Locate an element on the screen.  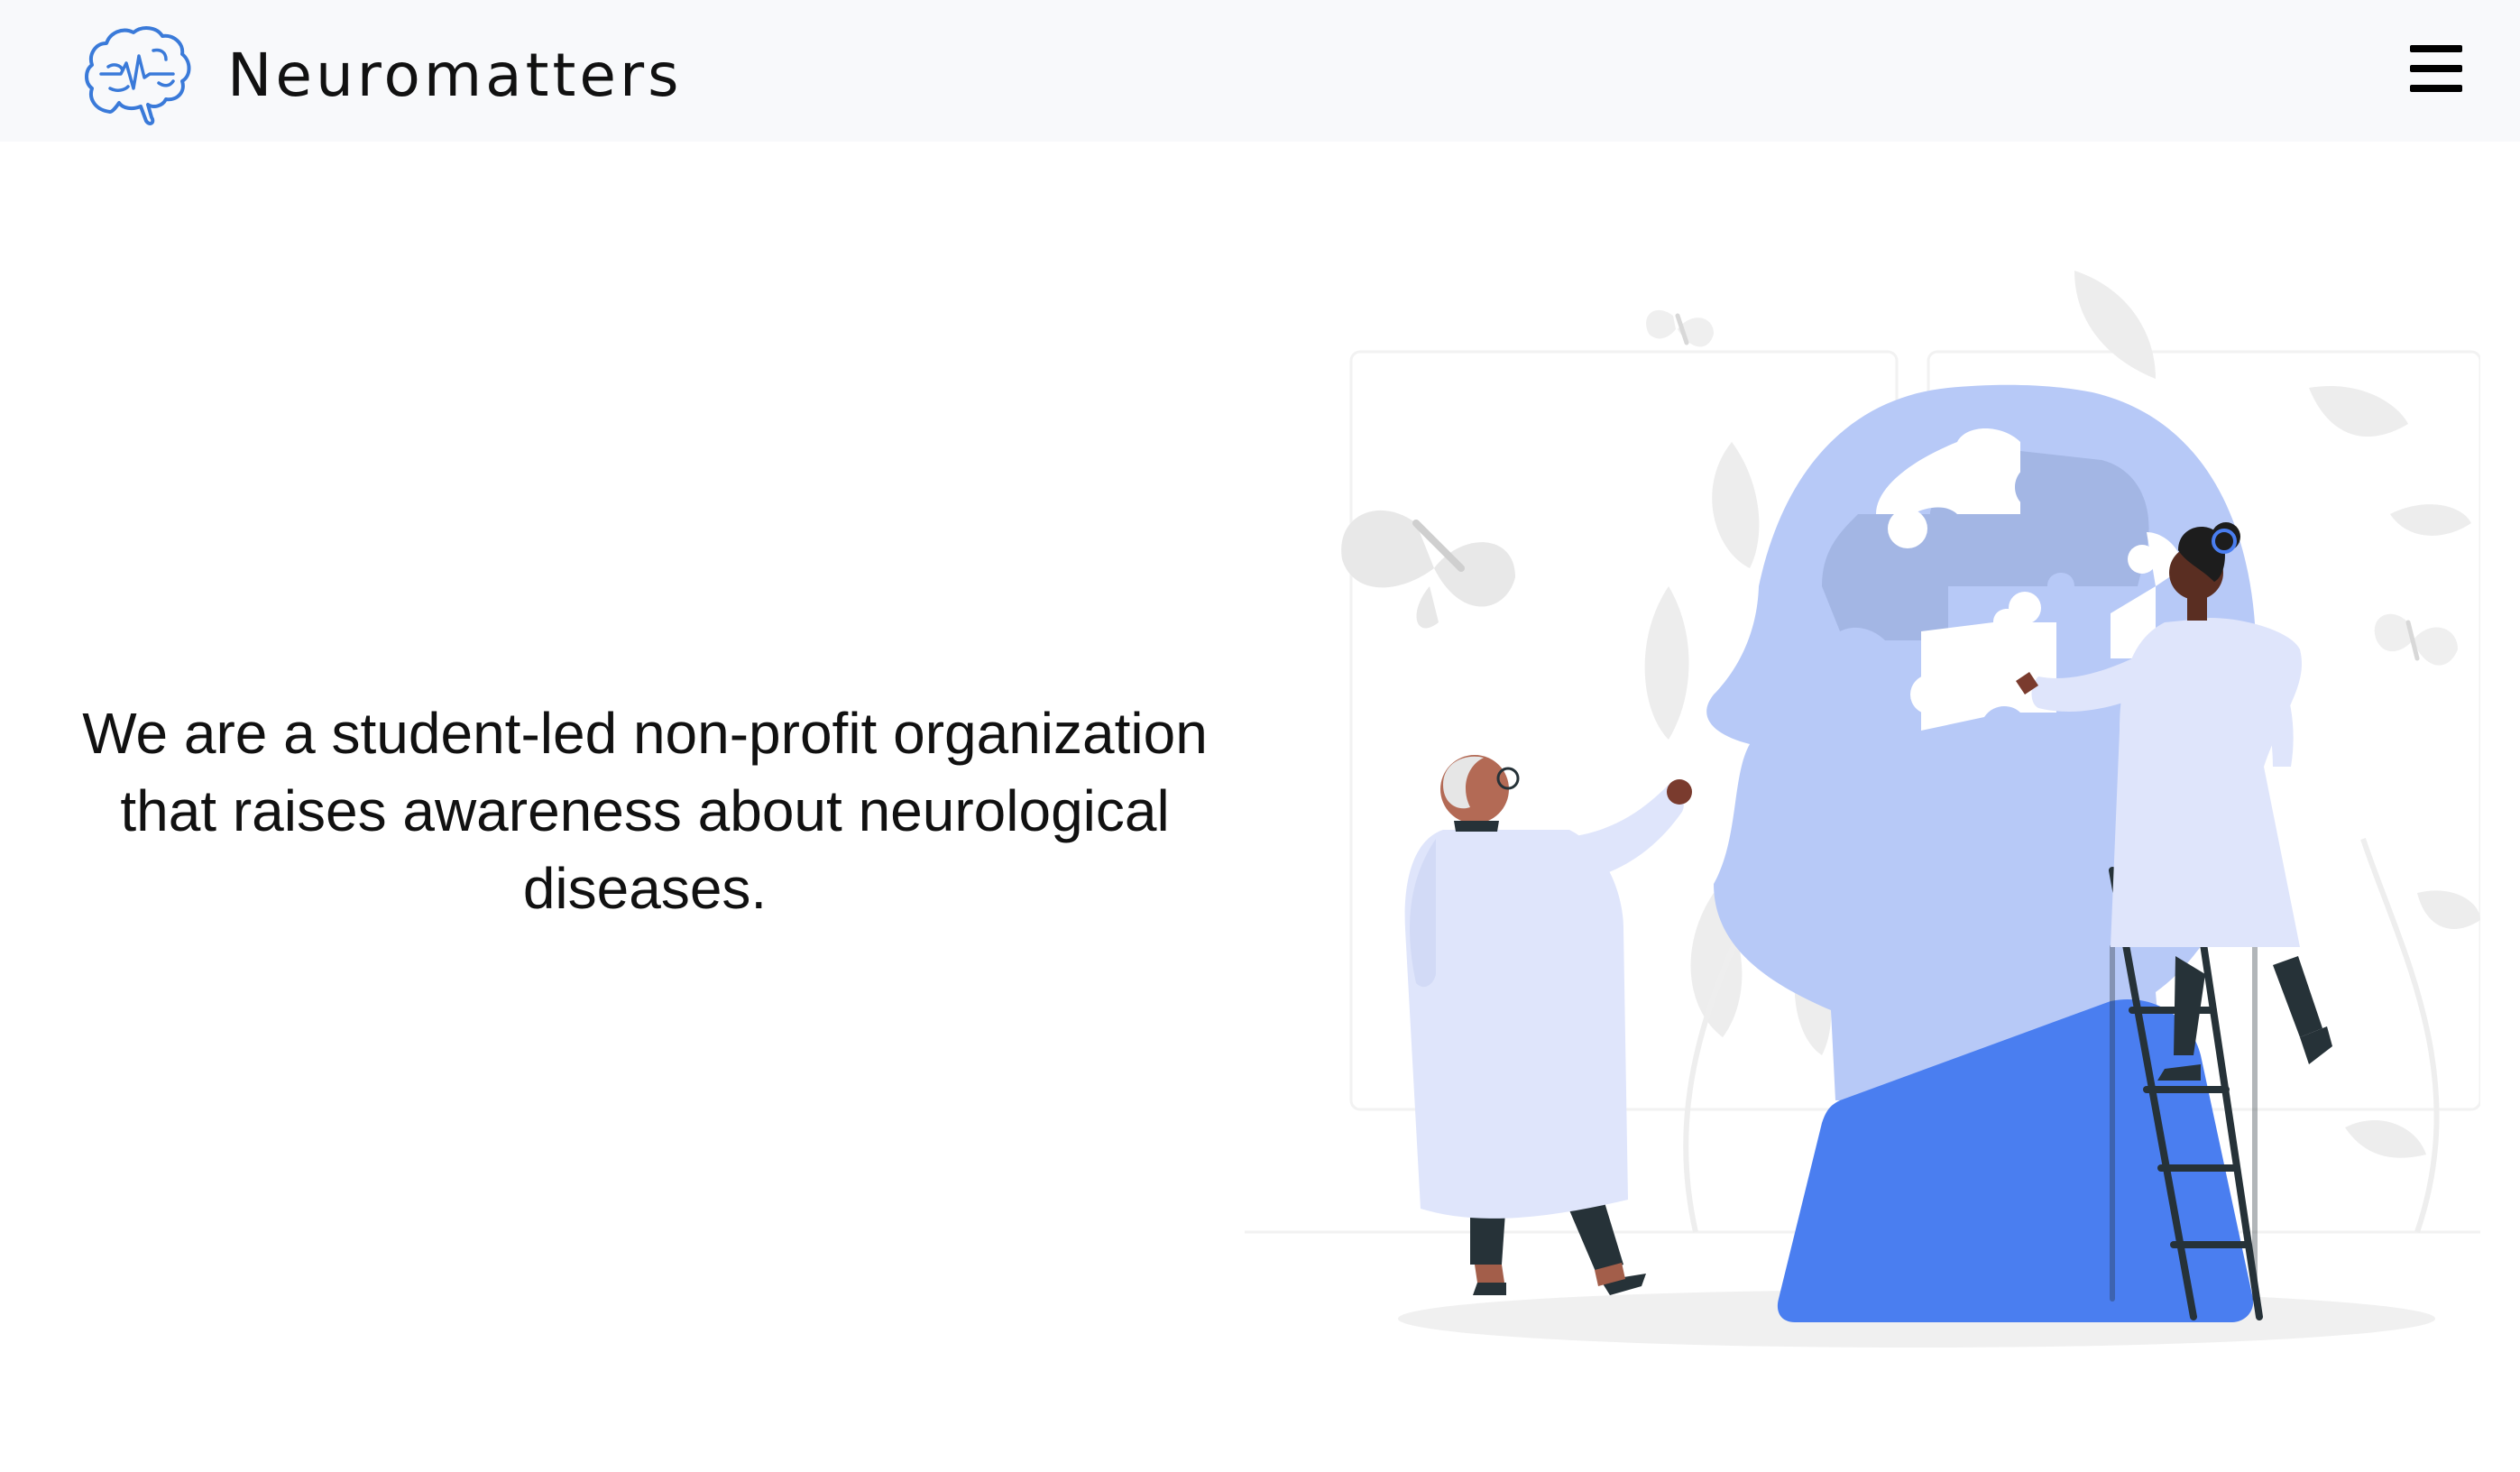
navbar: Neuromatters is located at coordinates (1260, 71).